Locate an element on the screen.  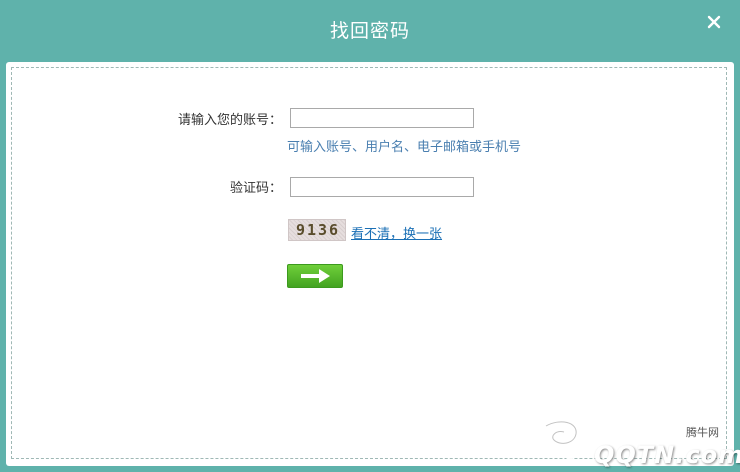
close-icon is located at coordinates (714, 22).